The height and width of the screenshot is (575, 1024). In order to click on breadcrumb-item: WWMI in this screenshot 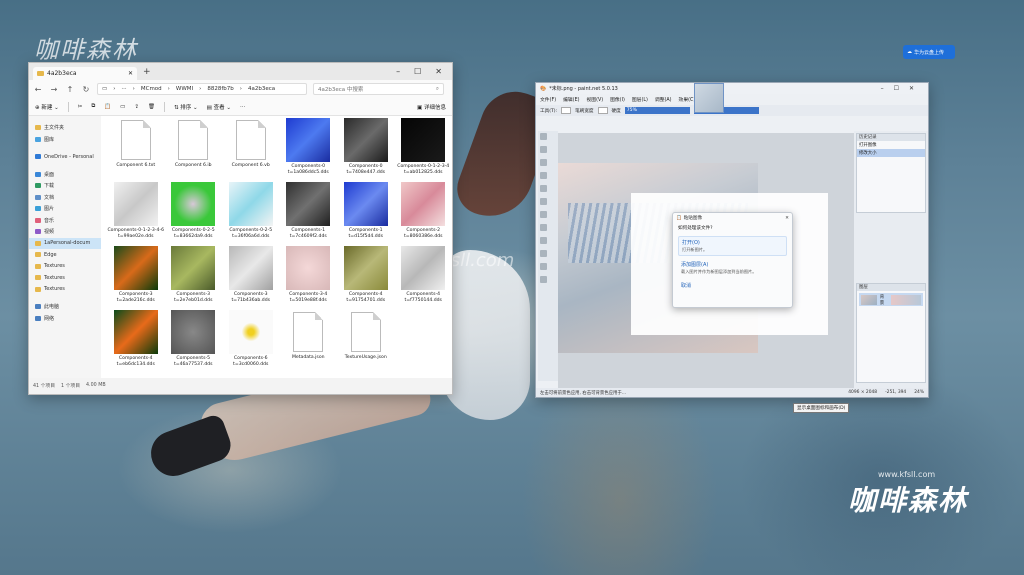, I will do `click(184, 89)`.